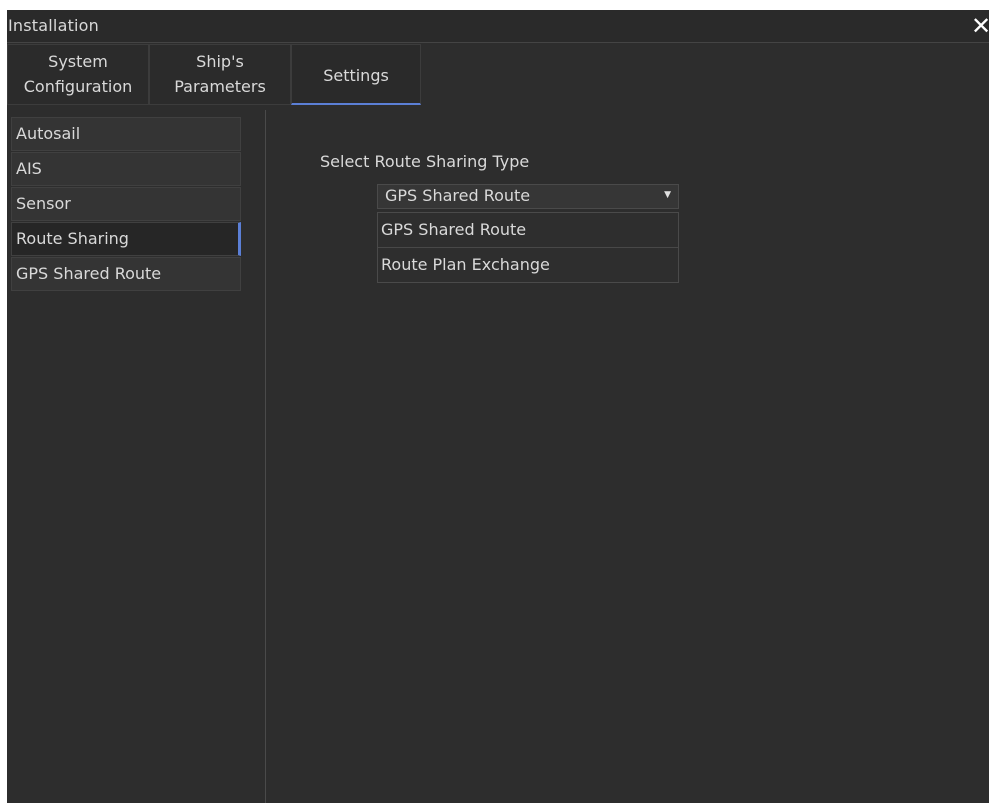 Image resolution: width=989 pixels, height=803 pixels. What do you see at coordinates (126, 134) in the screenshot?
I see `sidebar-item-autosail: Autosail` at bounding box center [126, 134].